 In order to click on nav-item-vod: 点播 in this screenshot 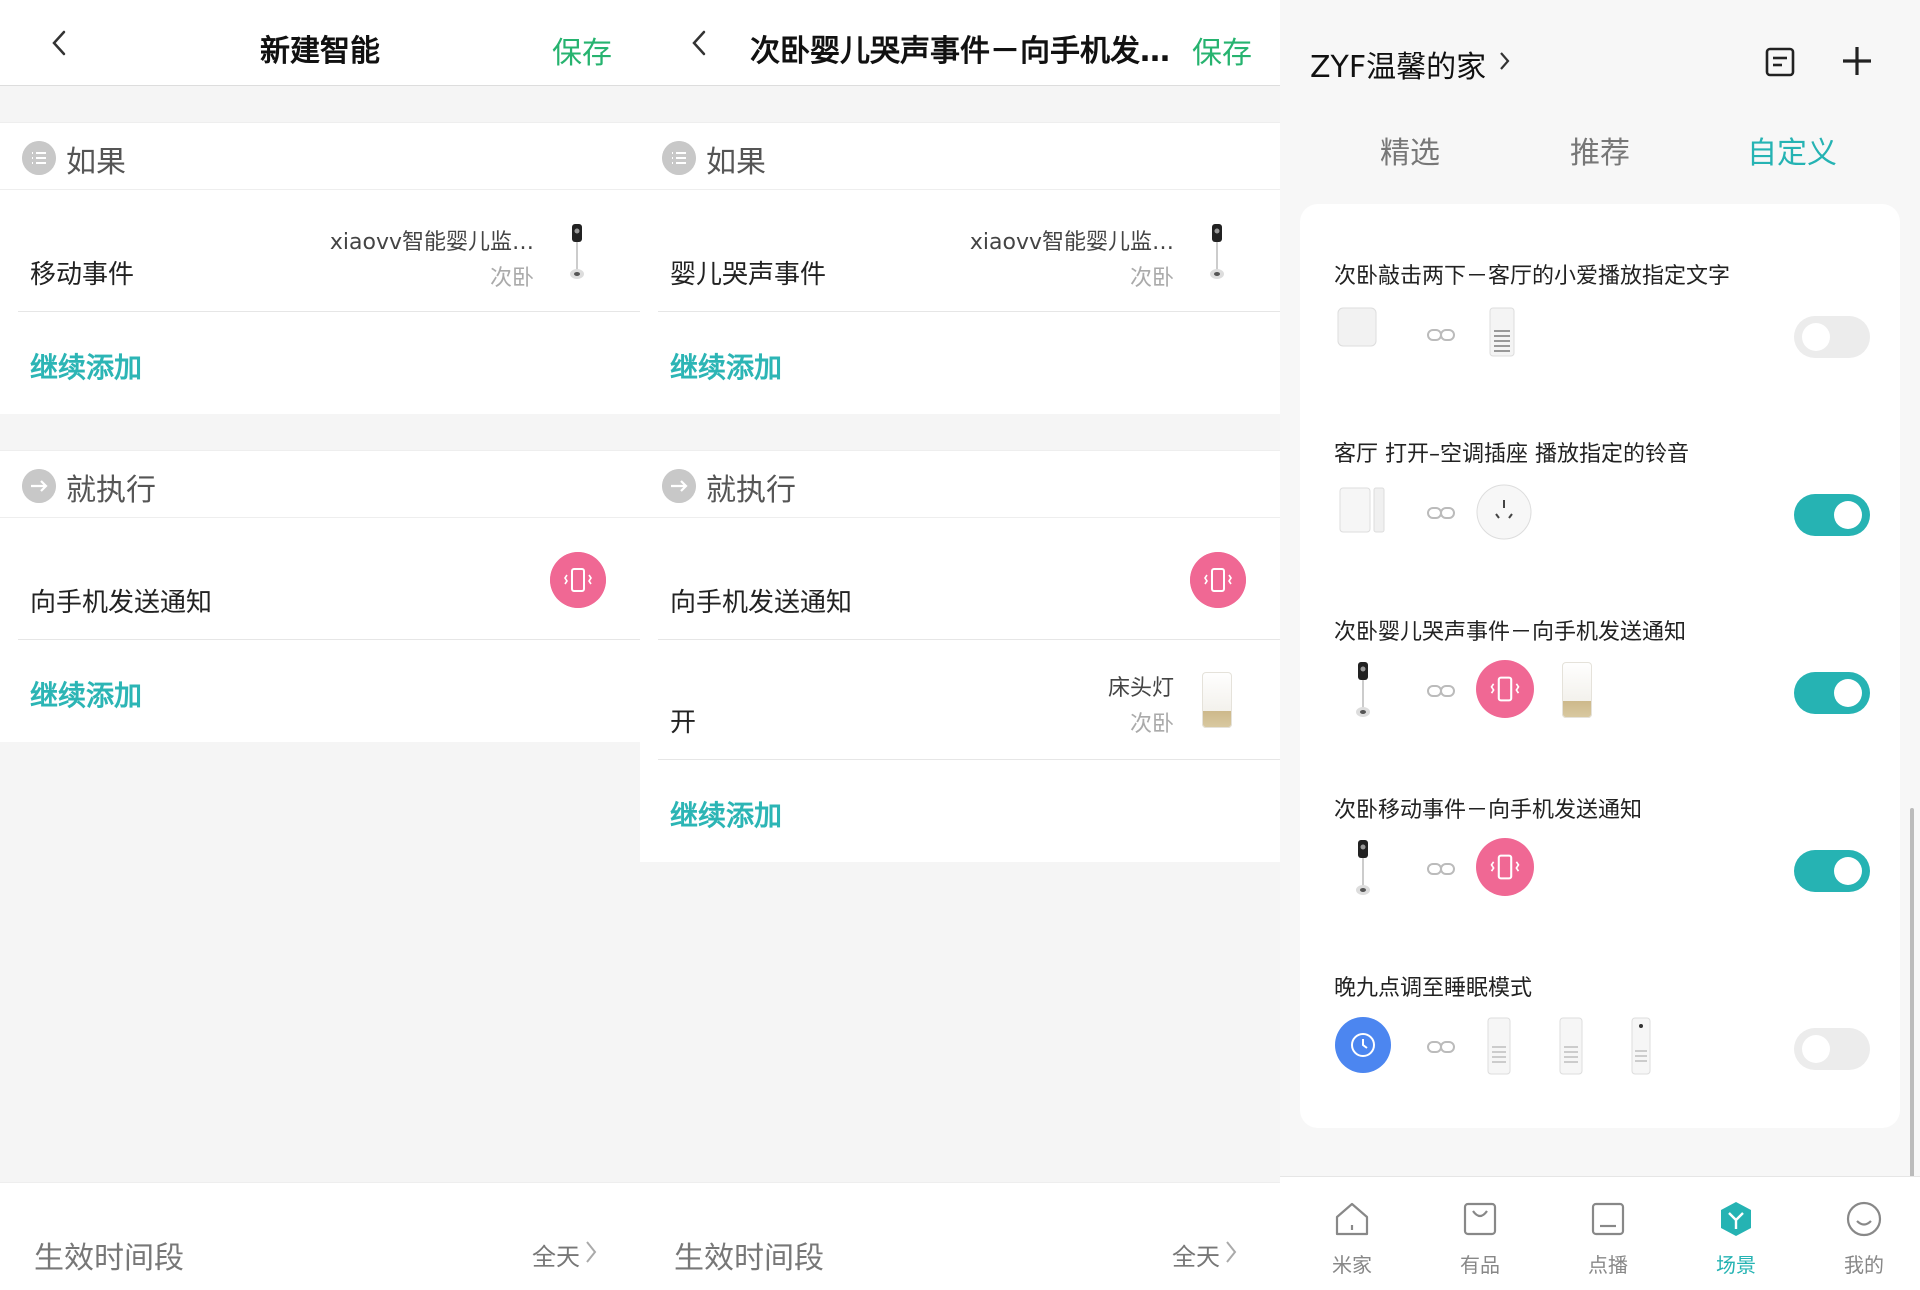, I will do `click(1608, 1236)`.